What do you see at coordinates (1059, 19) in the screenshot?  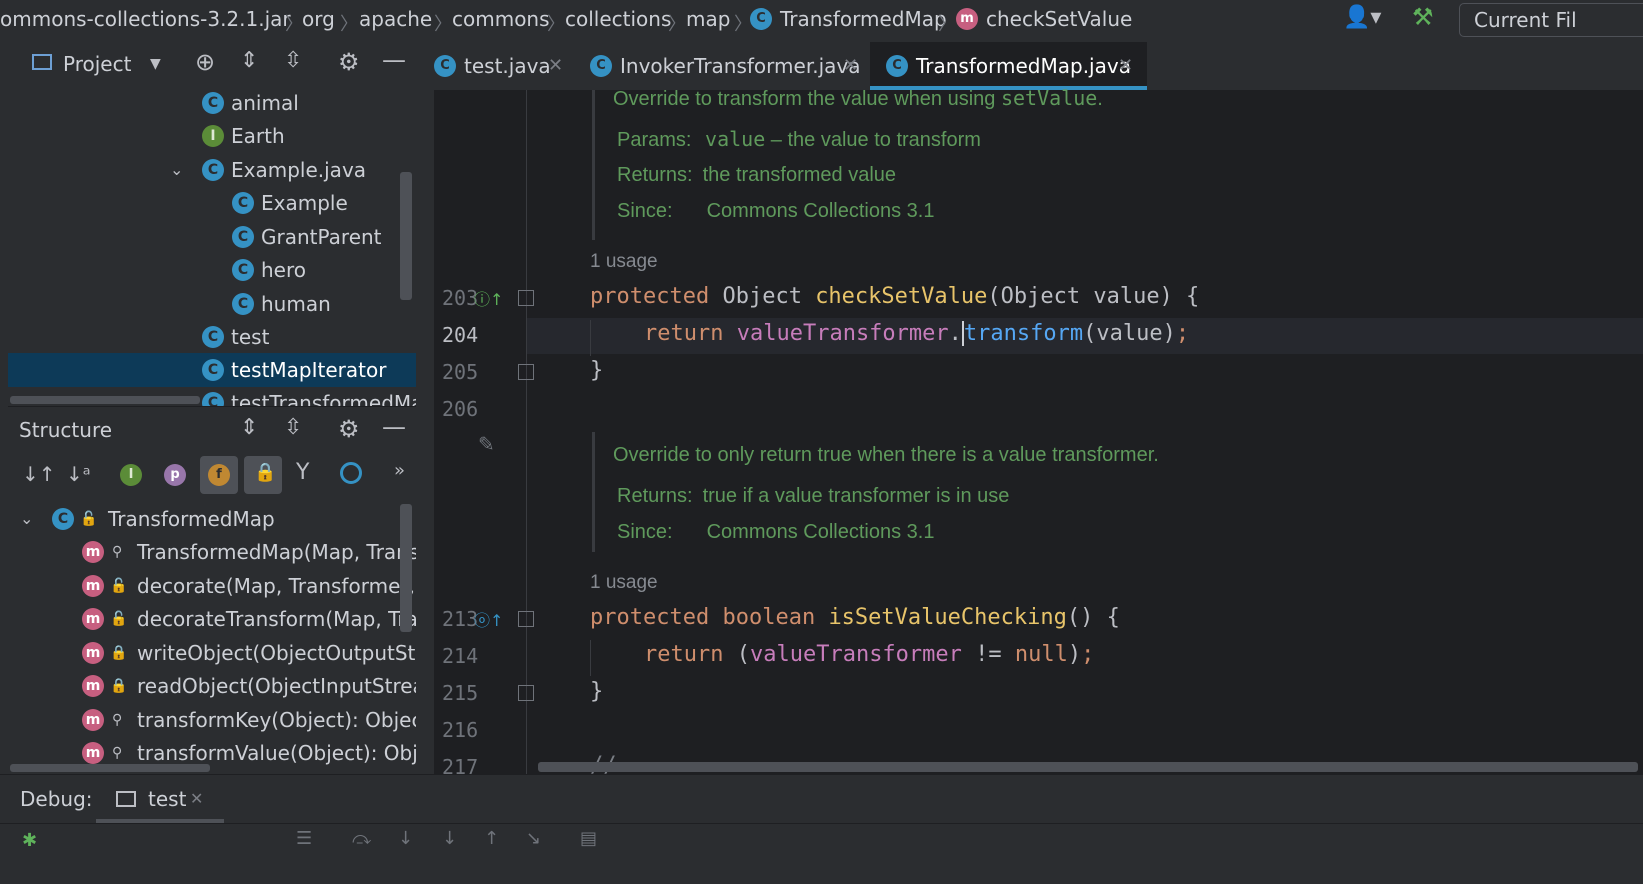 I see `breadcrumb-method: checkSetValue` at bounding box center [1059, 19].